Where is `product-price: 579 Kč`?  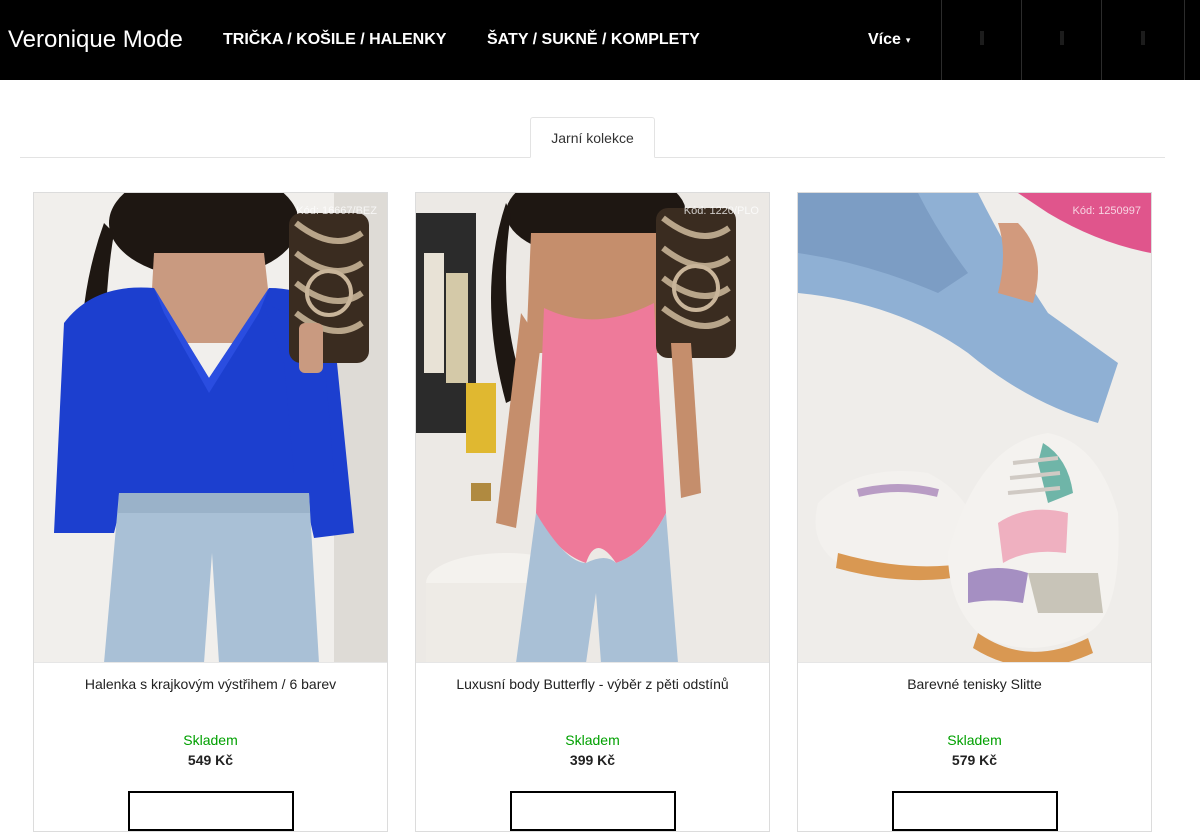
product-price: 579 Kč is located at coordinates (974, 760).